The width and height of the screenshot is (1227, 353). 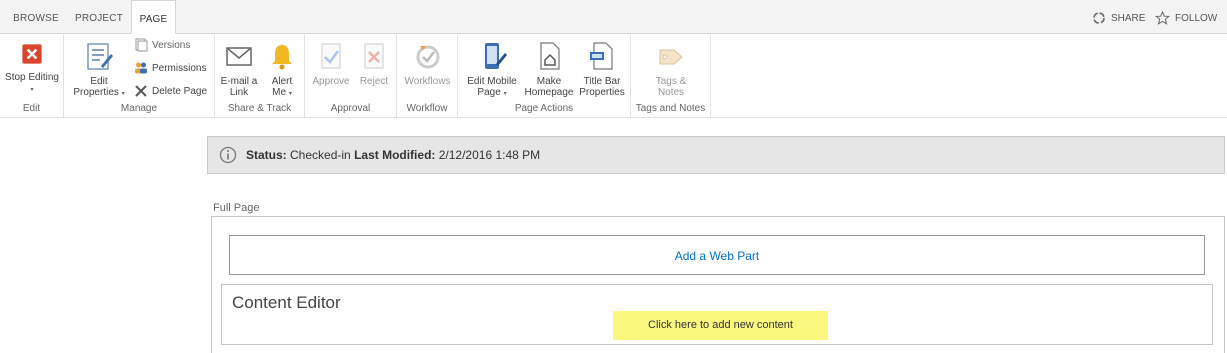 I want to click on edit-properties-icon, so click(x=100, y=56).